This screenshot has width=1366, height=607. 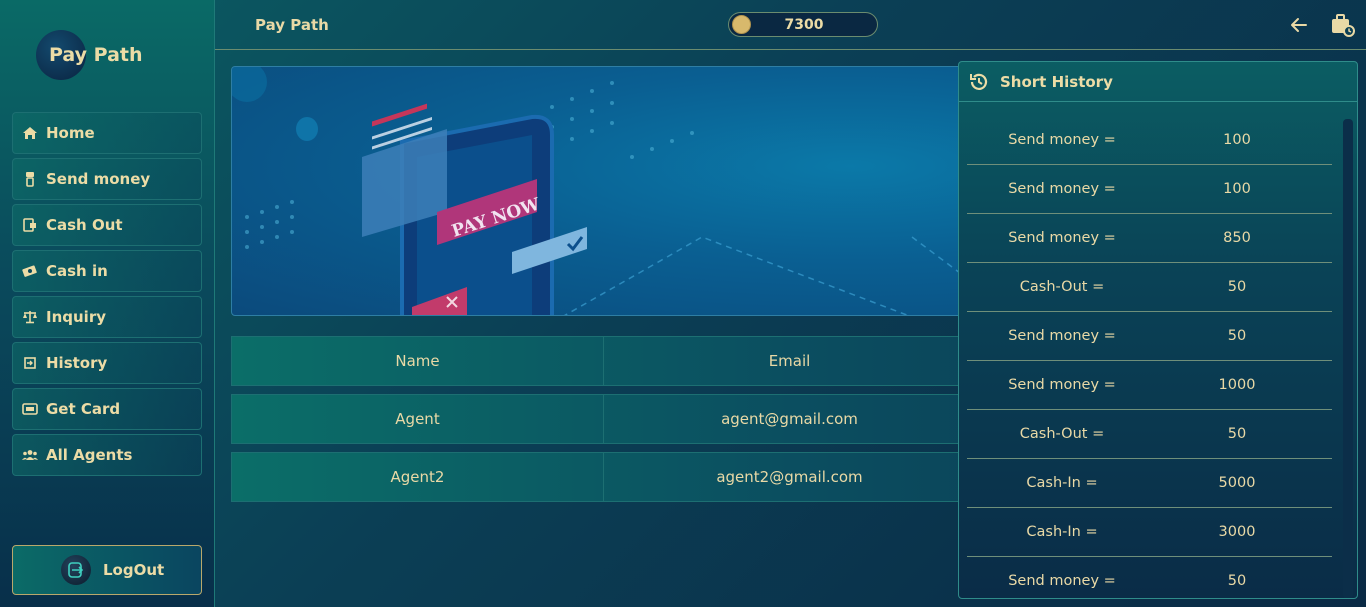 I want to click on app-logo: Pay Path, so click(x=111, y=56).